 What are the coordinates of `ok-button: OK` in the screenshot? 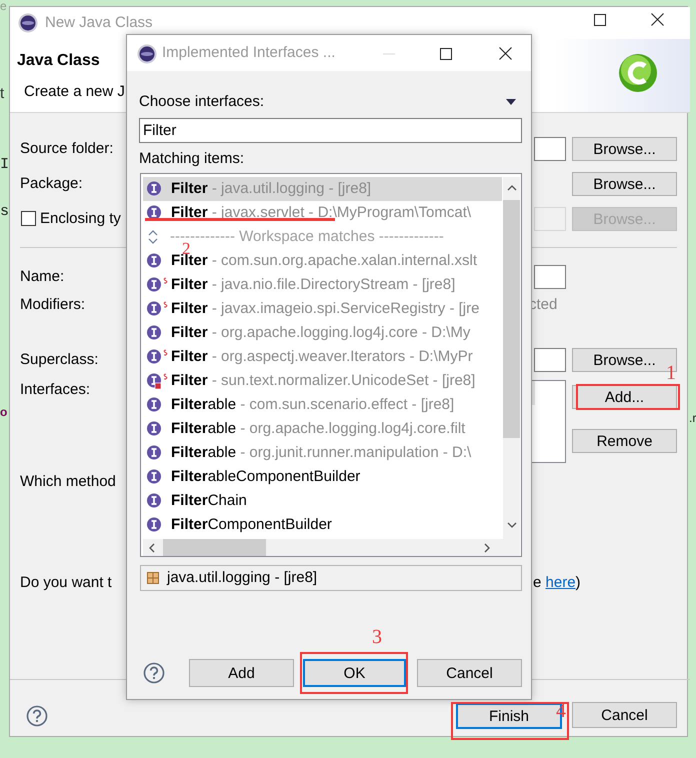 It's located at (354, 673).